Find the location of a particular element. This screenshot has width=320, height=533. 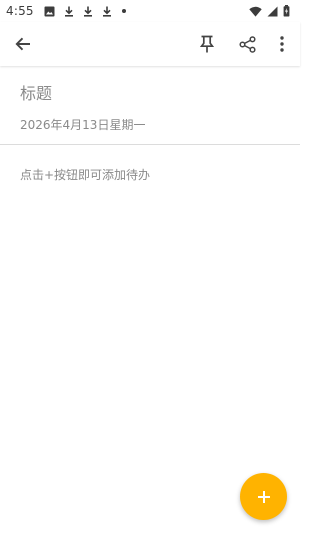

arrow-left-icon is located at coordinates (23, 44).